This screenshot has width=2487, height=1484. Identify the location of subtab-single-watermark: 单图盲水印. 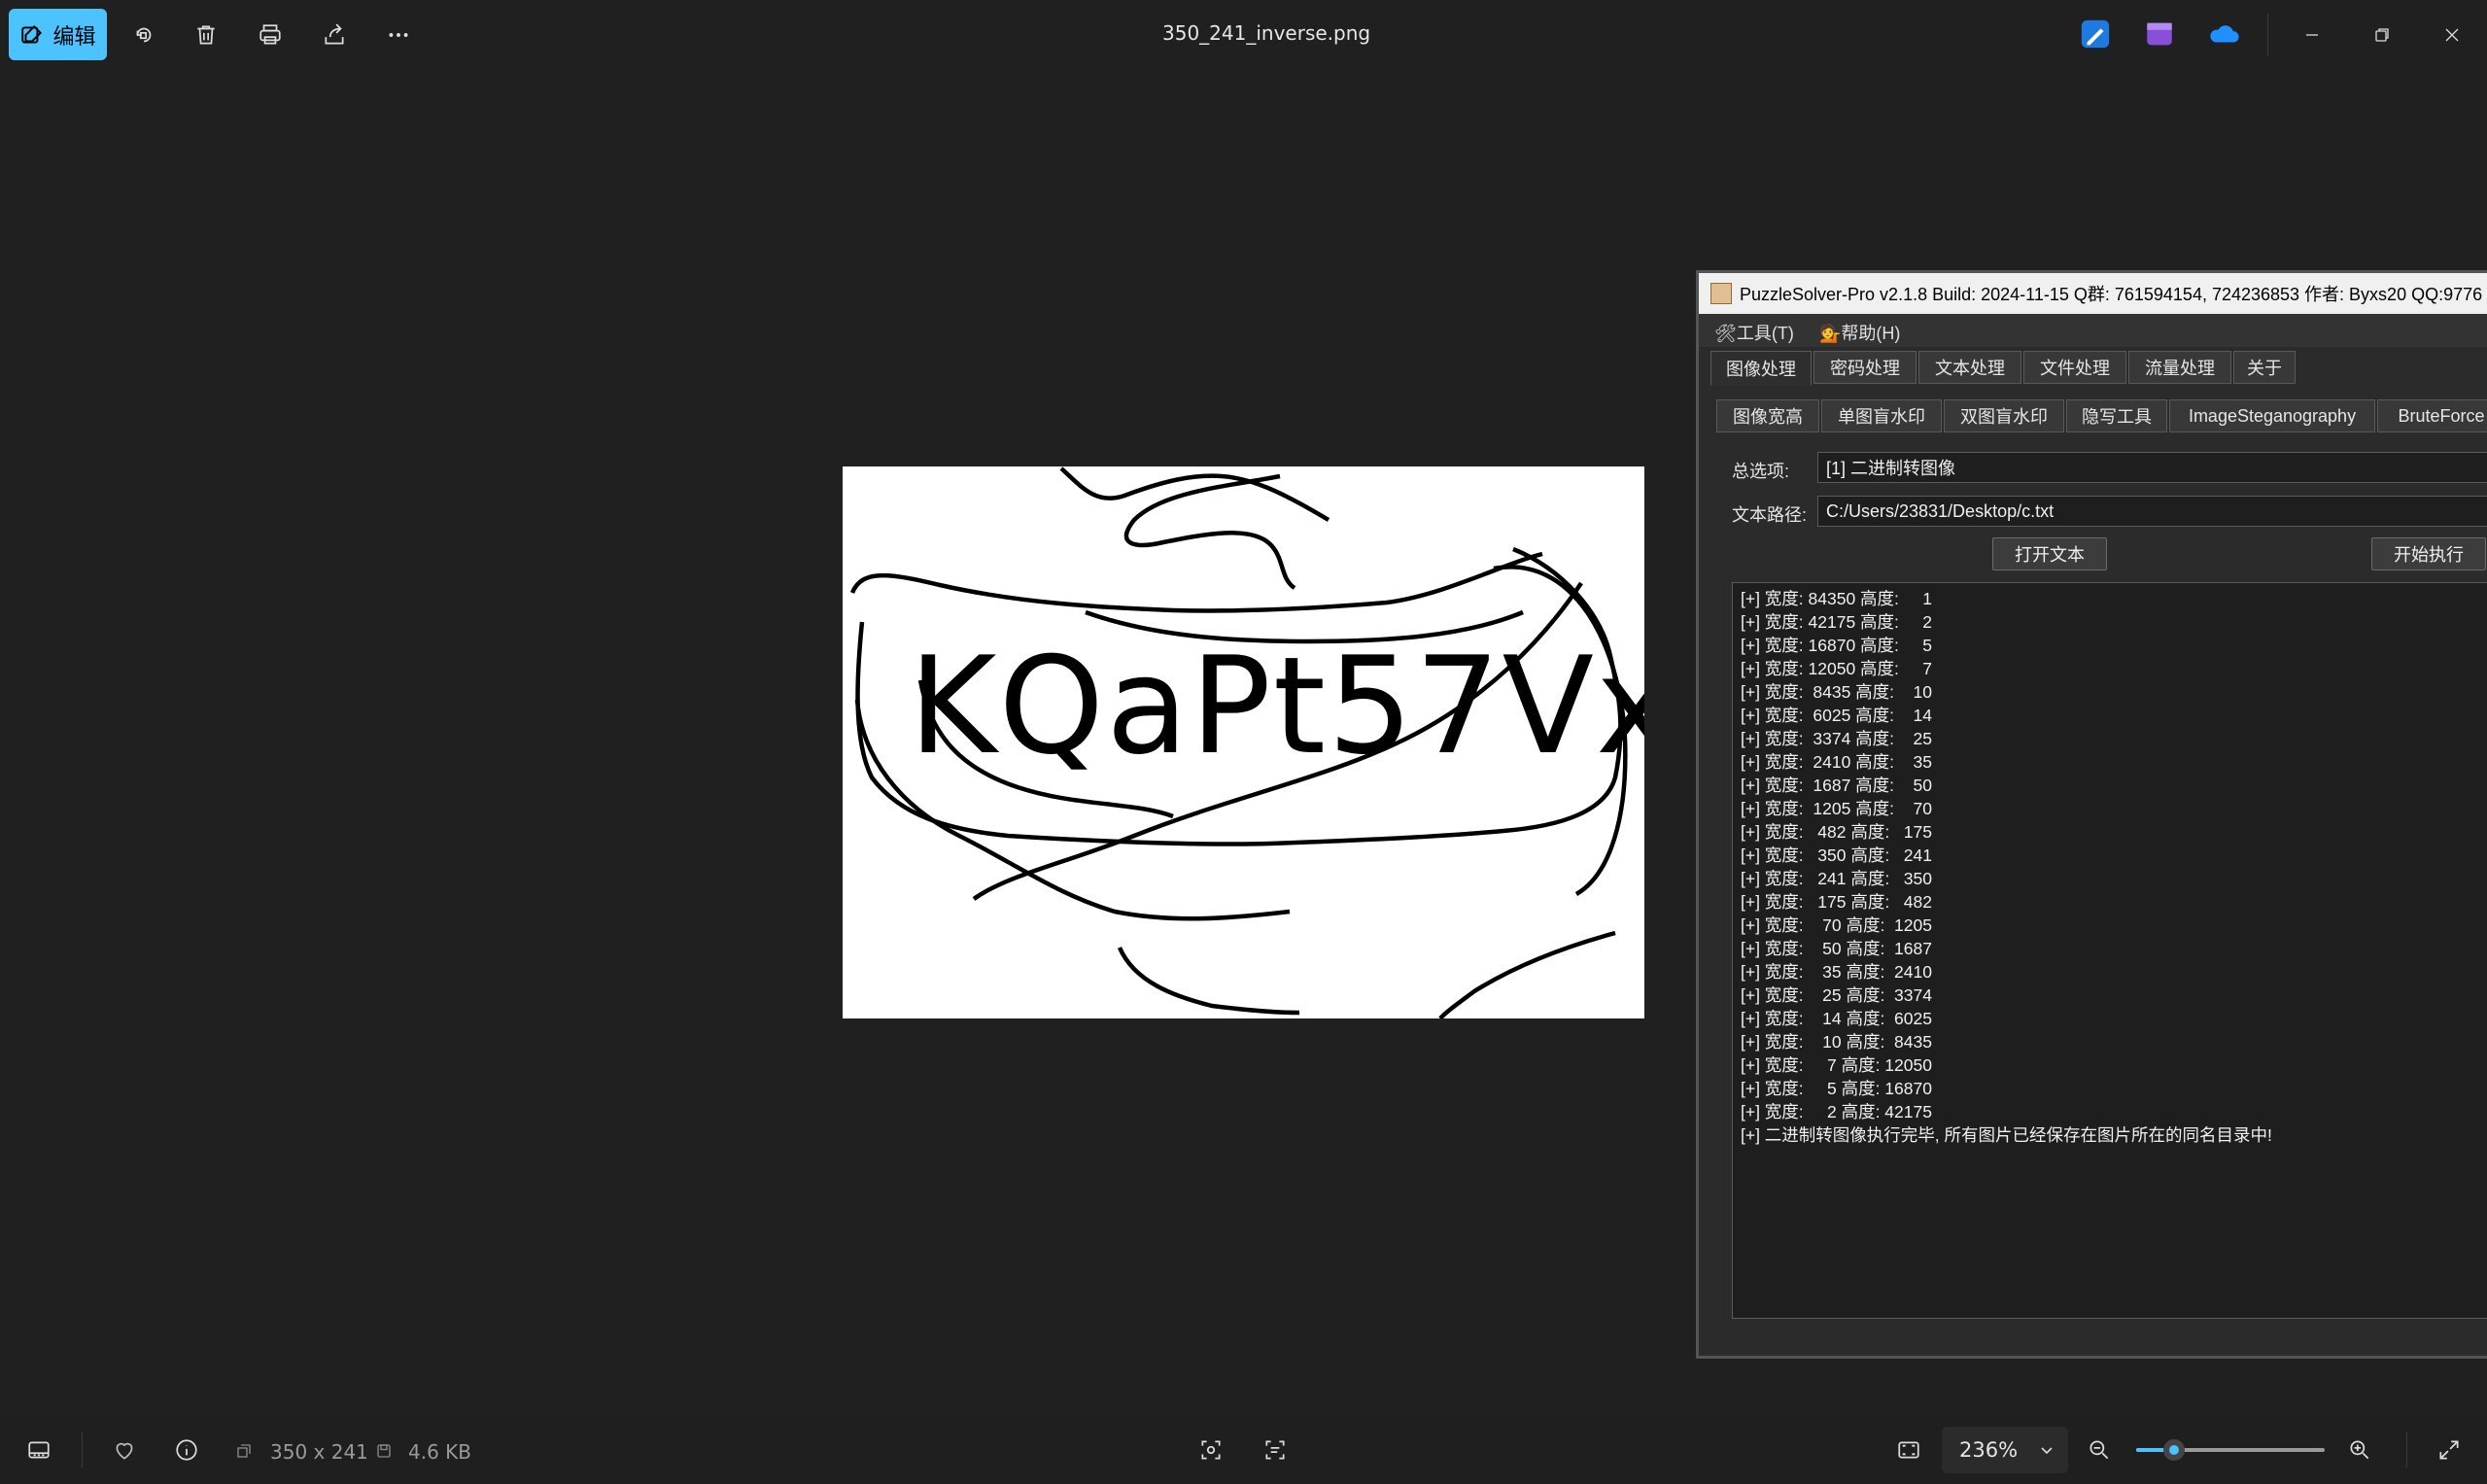
(1882, 415).